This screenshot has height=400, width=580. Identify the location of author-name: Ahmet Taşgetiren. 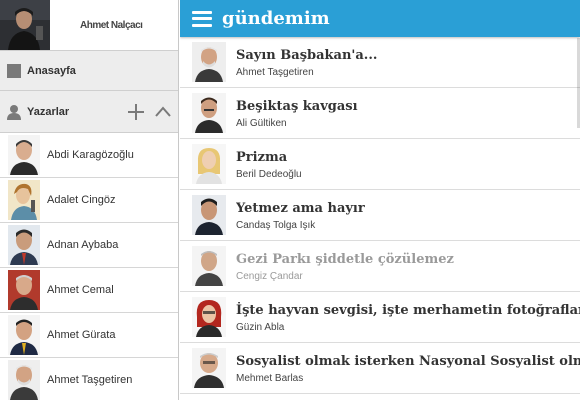
(90, 380).